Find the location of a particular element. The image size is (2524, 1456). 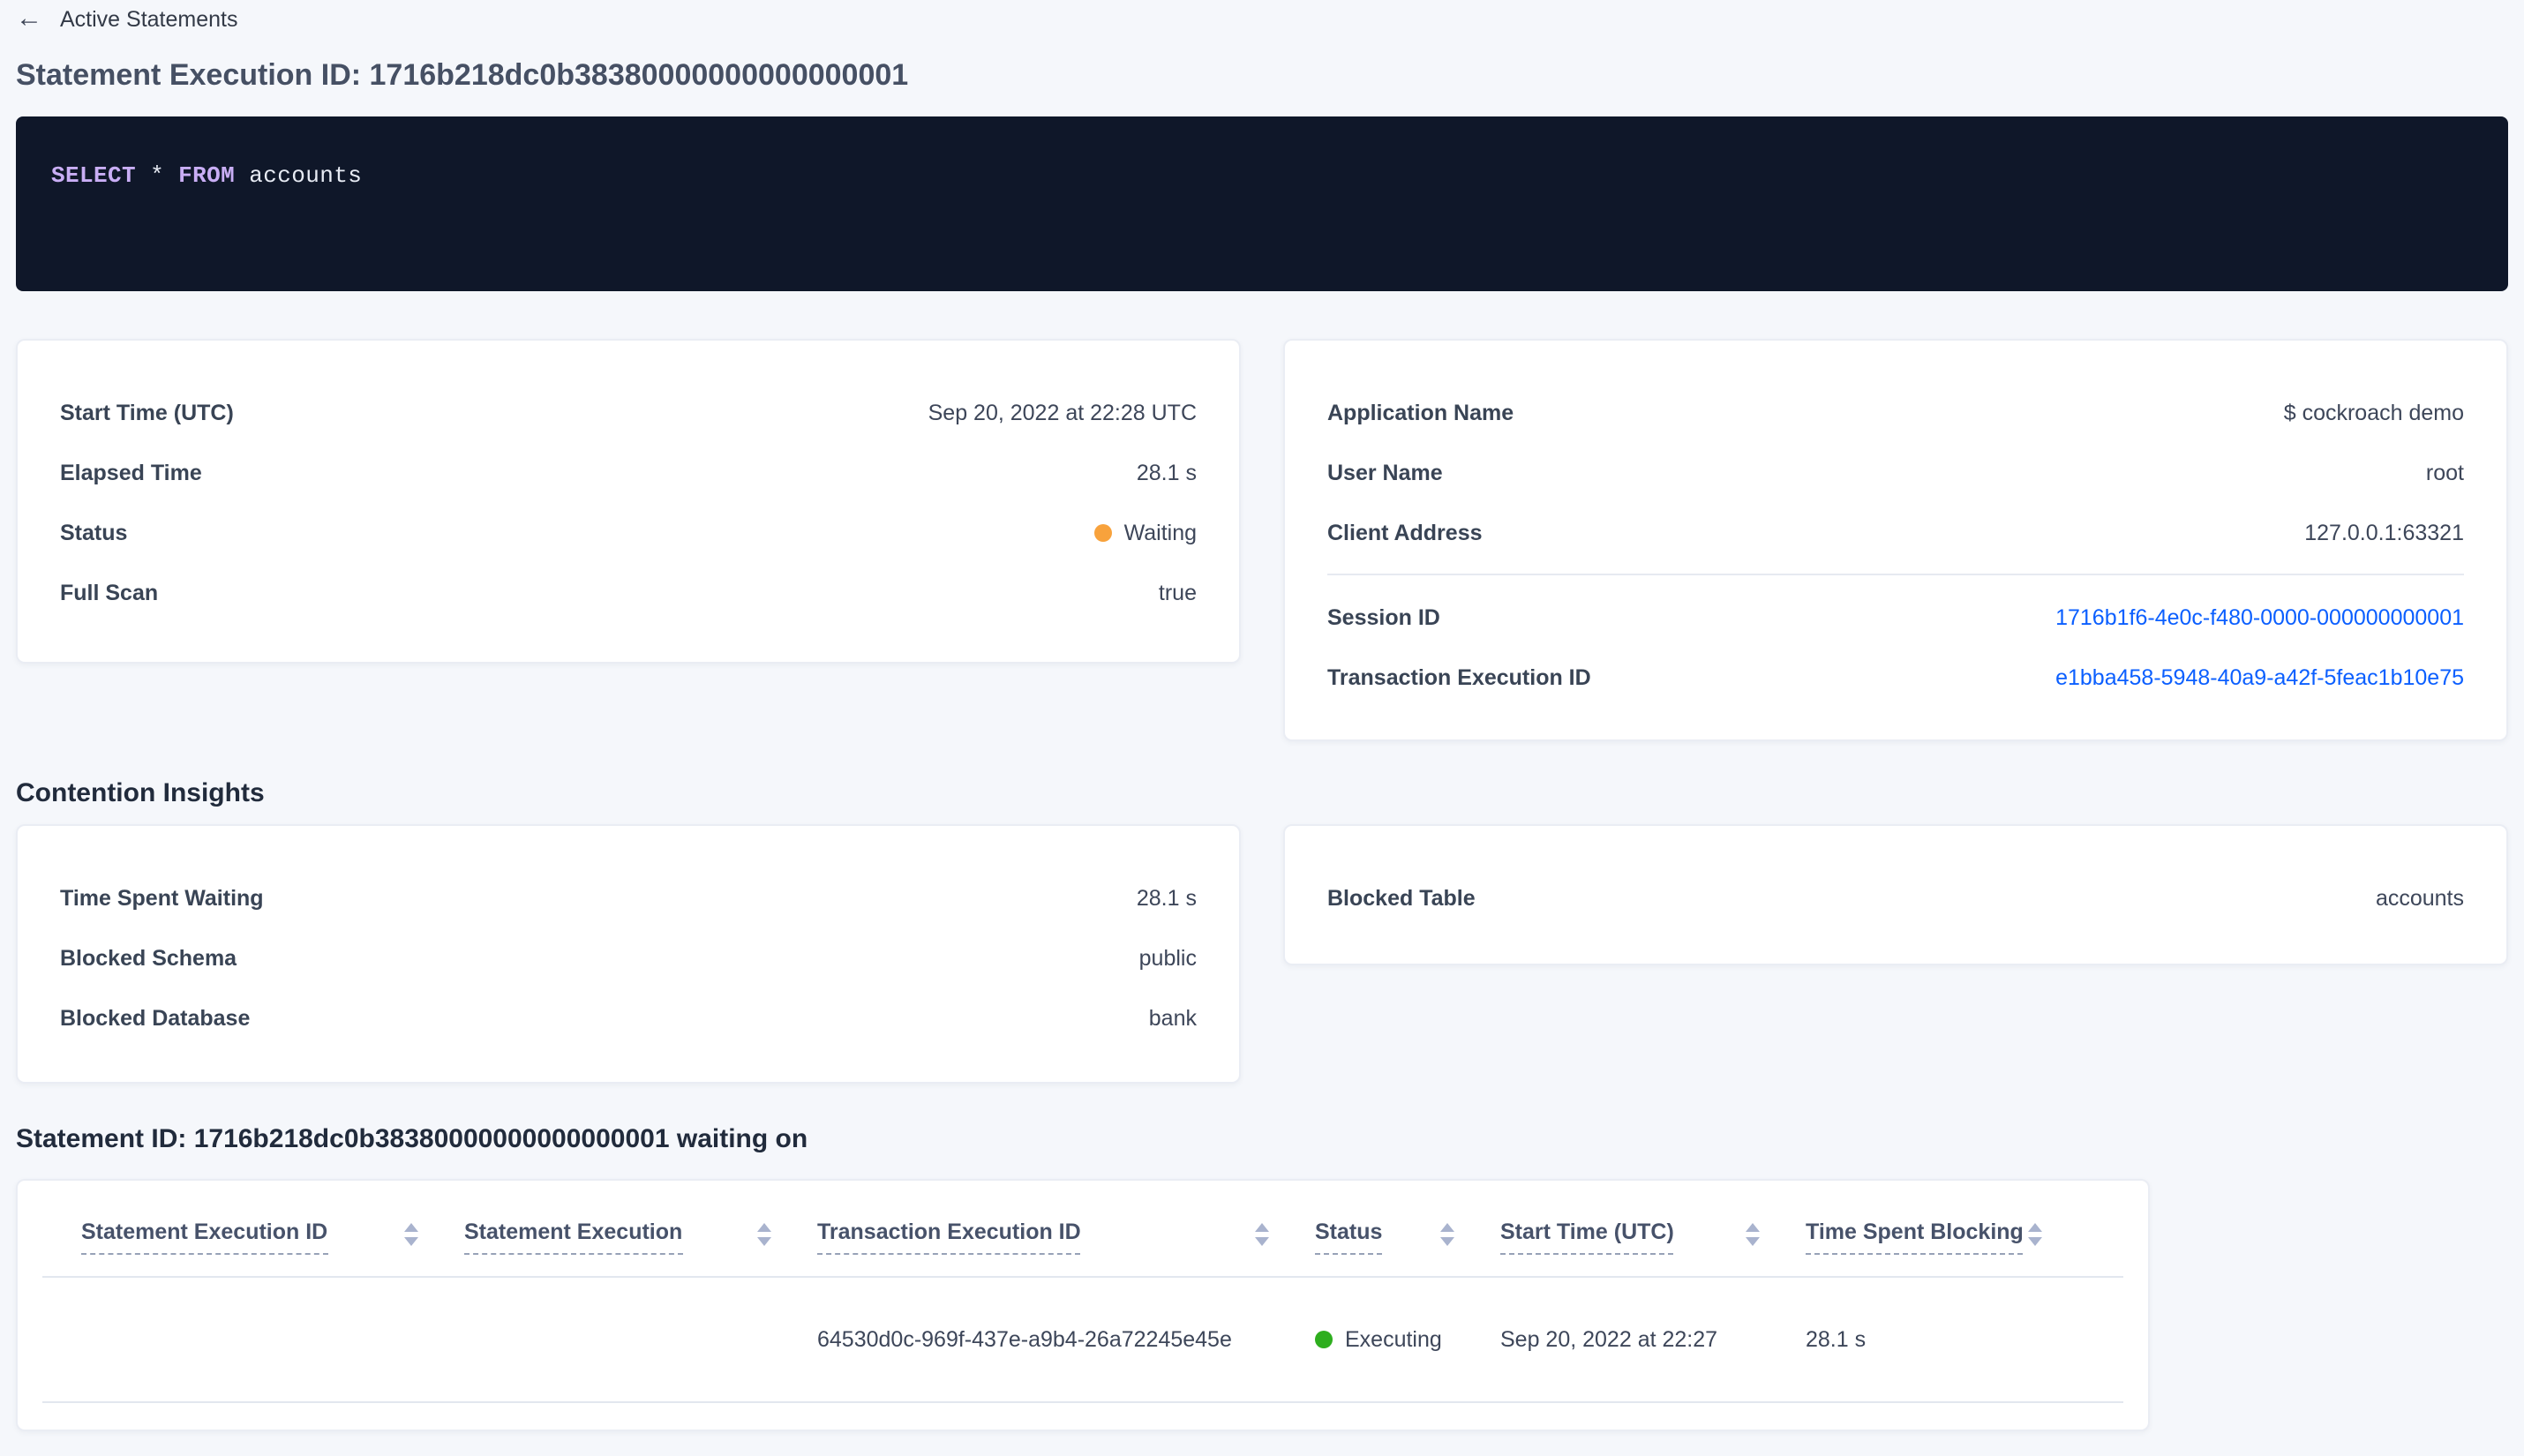

blocked-schema-row: Blocked Schema public is located at coordinates (628, 958).